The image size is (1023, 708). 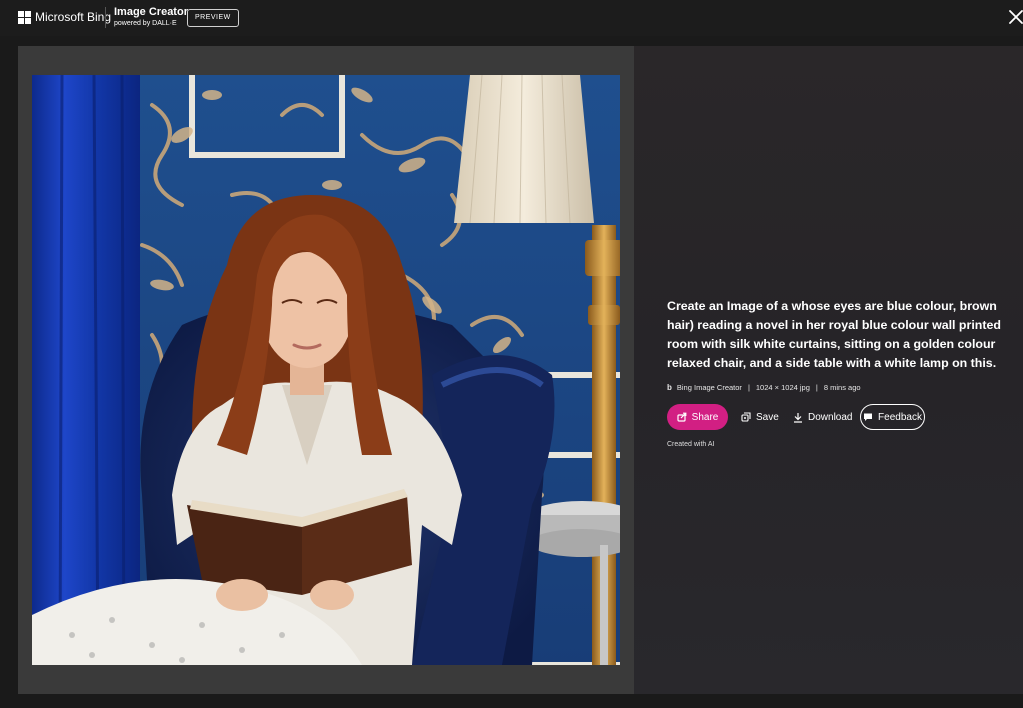 I want to click on save-icon, so click(x=746, y=417).